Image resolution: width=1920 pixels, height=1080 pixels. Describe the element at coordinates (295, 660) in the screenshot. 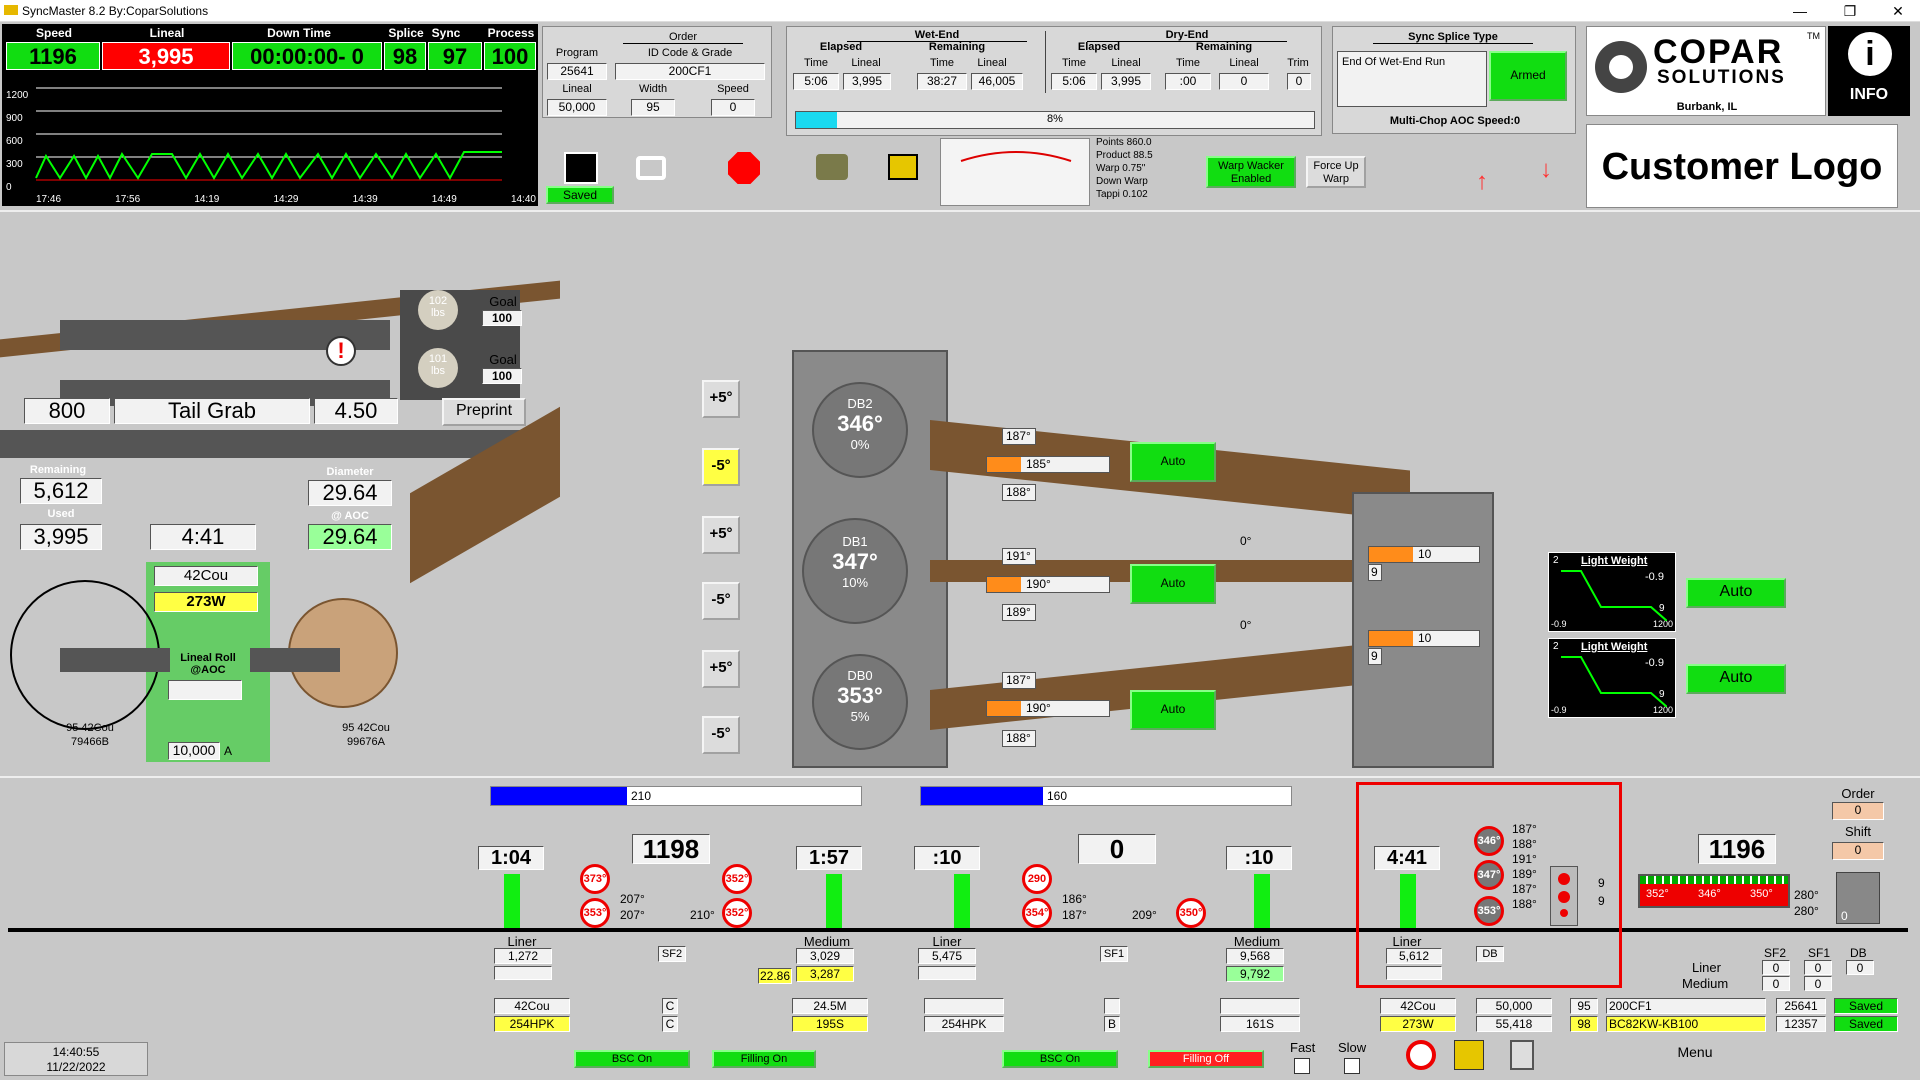

I see `arm-right` at that location.